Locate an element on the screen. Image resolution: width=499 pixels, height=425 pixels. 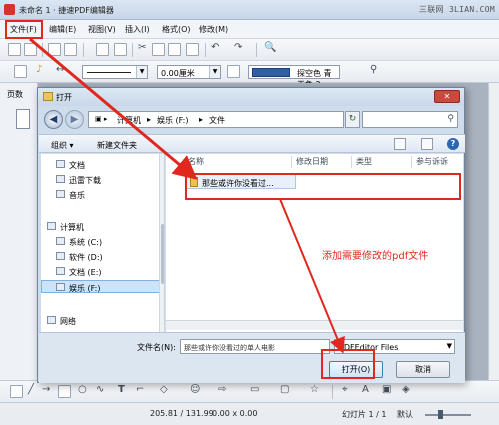
nav-item-xunlei-downloads: 迅雷下载 is located at coordinates (102, 179).